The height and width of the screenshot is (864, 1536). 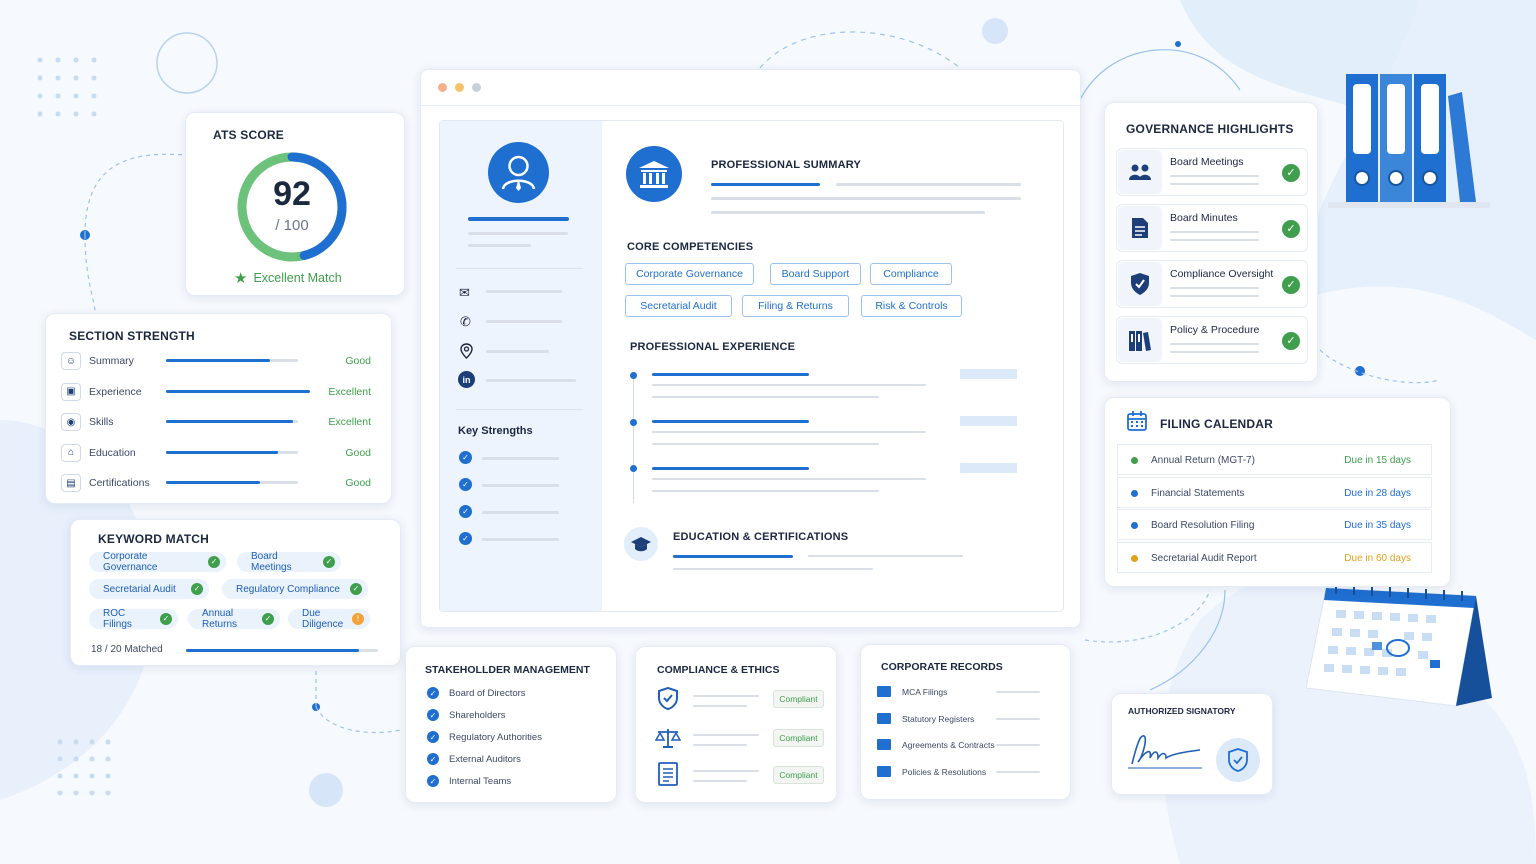 What do you see at coordinates (654, 174) in the screenshot?
I see `bank-icon-circle` at bounding box center [654, 174].